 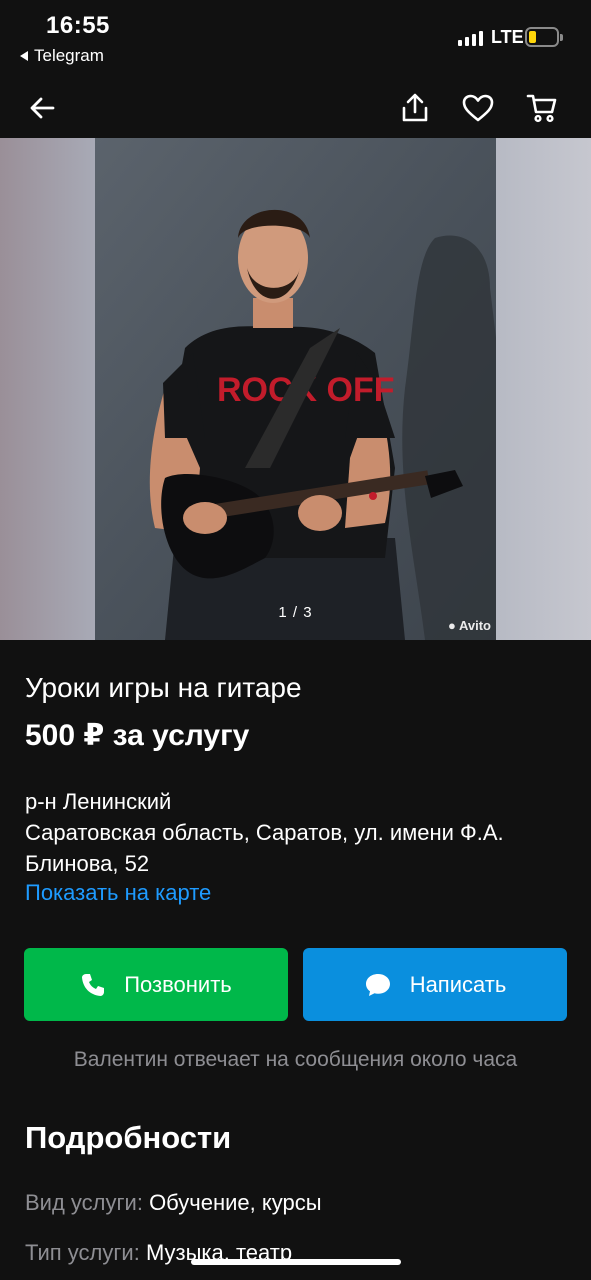 What do you see at coordinates (295, 39) in the screenshot?
I see `status-bar: 16:55 Telegram LTE` at bounding box center [295, 39].